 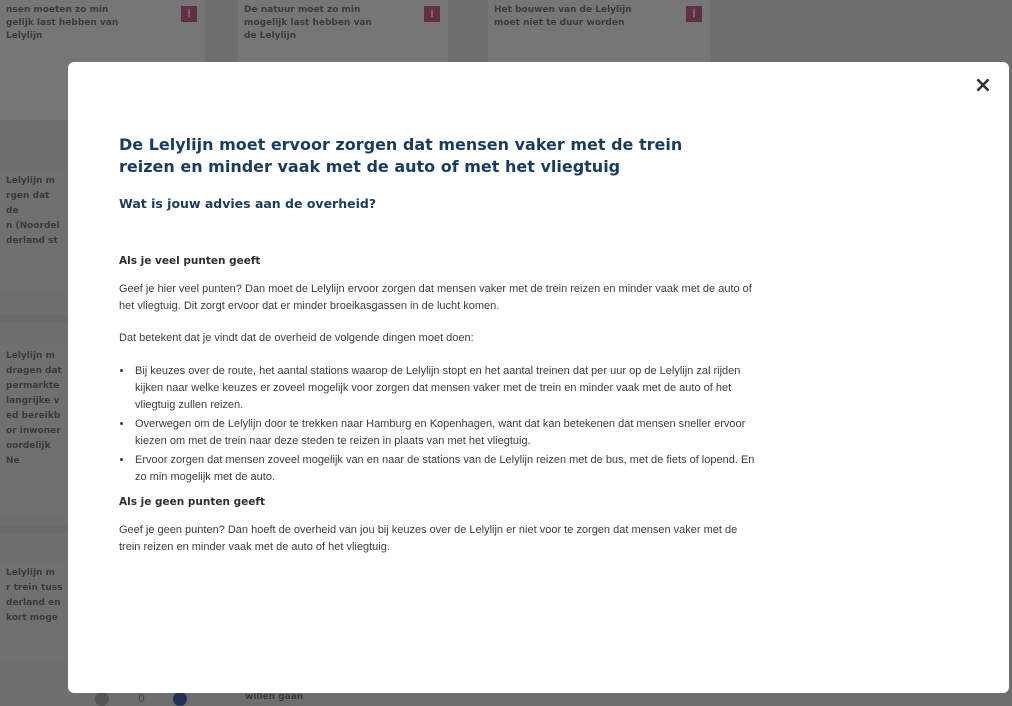 I want to click on modal-subtitle: Wat is jouw advies aan de overheid?, so click(x=248, y=203).